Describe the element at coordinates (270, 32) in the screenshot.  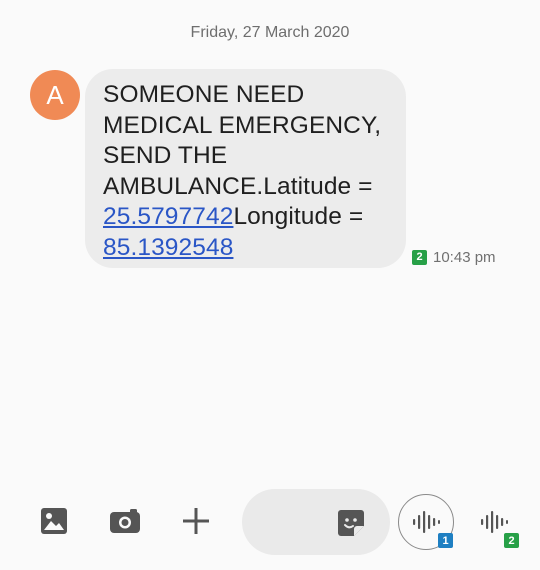
I see `date-header: Friday, 27 March 2020` at that location.